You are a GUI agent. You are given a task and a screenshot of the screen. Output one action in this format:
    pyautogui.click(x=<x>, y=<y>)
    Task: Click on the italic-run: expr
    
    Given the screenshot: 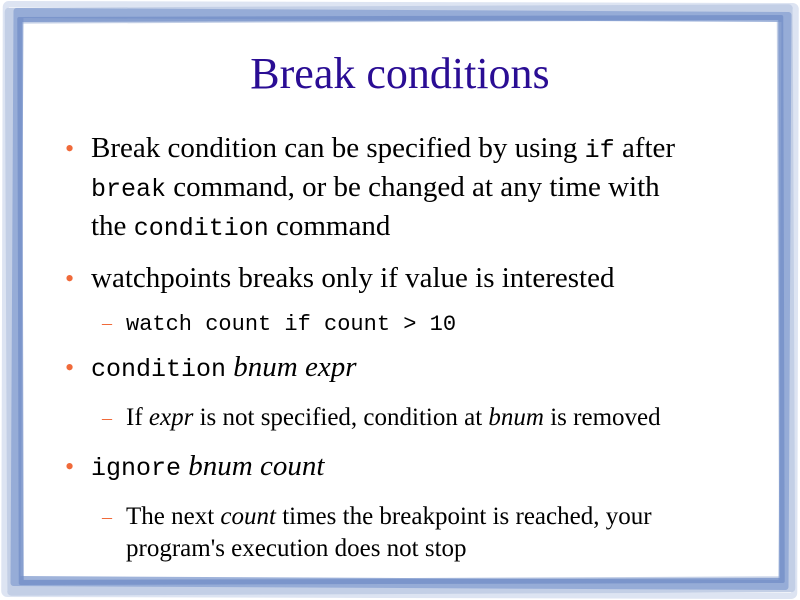 What is the action you would take?
    pyautogui.click(x=171, y=417)
    